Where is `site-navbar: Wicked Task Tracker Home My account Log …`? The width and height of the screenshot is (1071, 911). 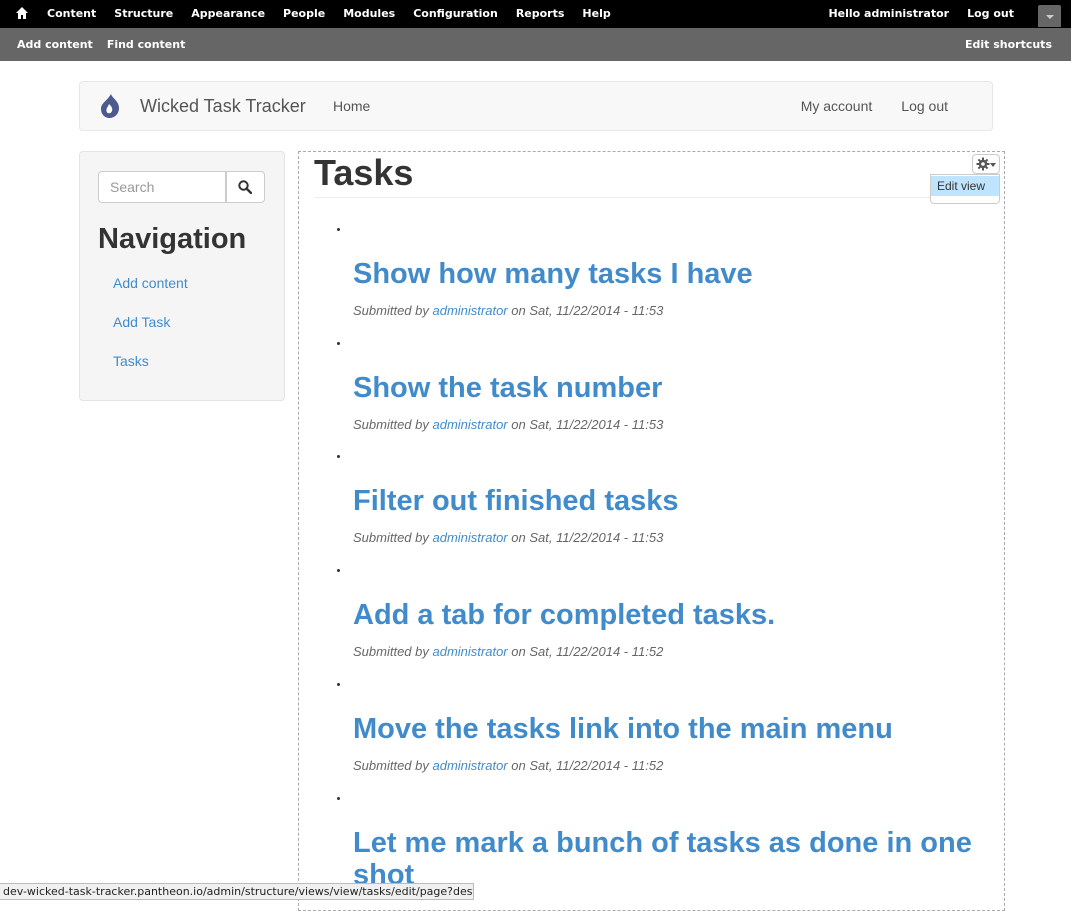 site-navbar: Wicked Task Tracker Home My account Log … is located at coordinates (536, 106).